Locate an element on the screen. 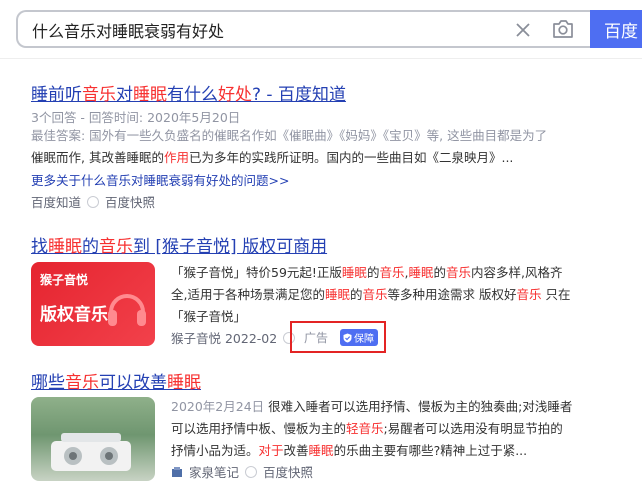 The width and height of the screenshot is (642, 490). search-header: 百度 is located at coordinates (321, 29).